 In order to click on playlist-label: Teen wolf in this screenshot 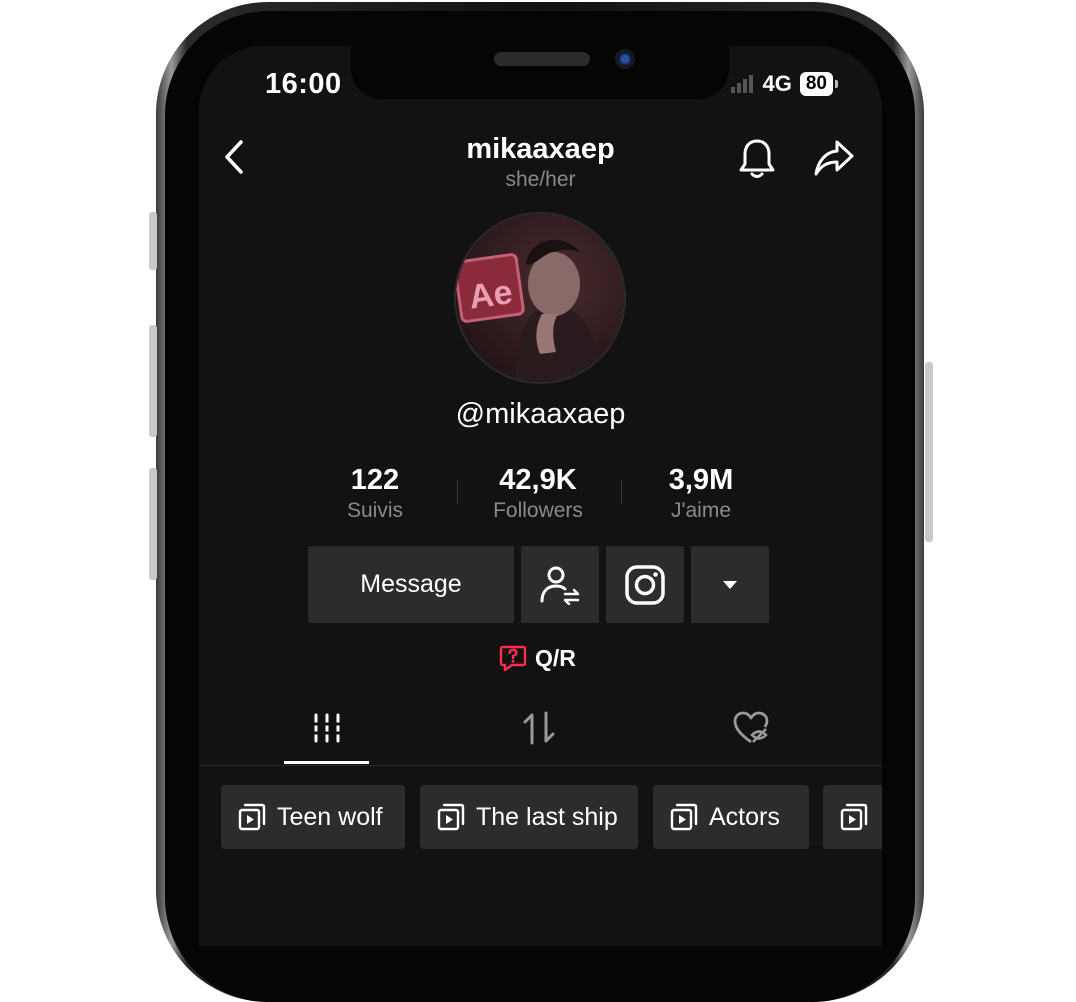, I will do `click(330, 816)`.